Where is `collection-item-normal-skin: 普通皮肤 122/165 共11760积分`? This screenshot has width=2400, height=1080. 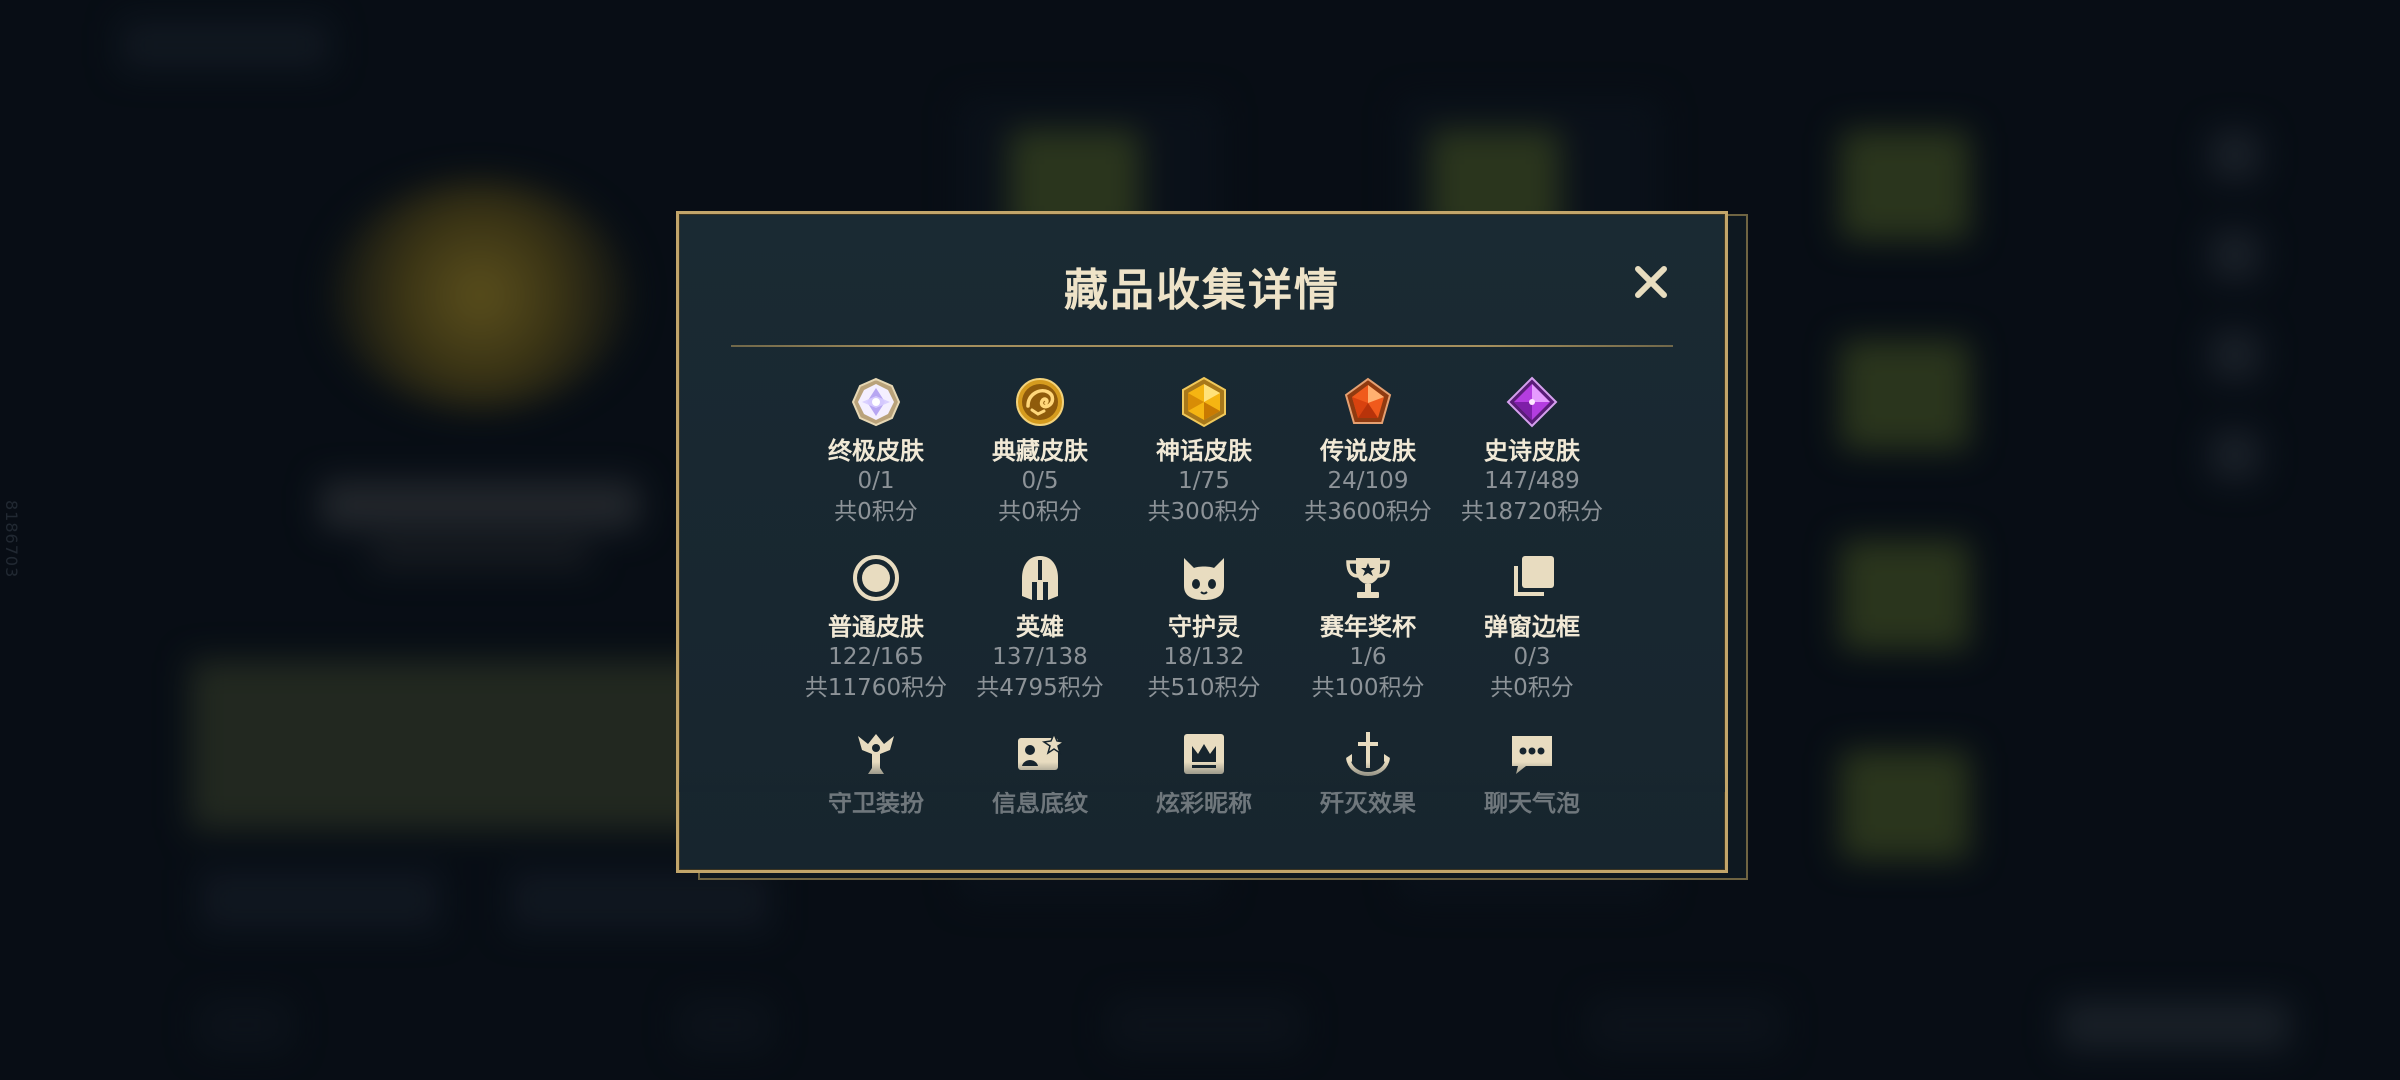
collection-item-normal-skin: 普通皮肤 122/165 共11760积分 is located at coordinates (876, 627).